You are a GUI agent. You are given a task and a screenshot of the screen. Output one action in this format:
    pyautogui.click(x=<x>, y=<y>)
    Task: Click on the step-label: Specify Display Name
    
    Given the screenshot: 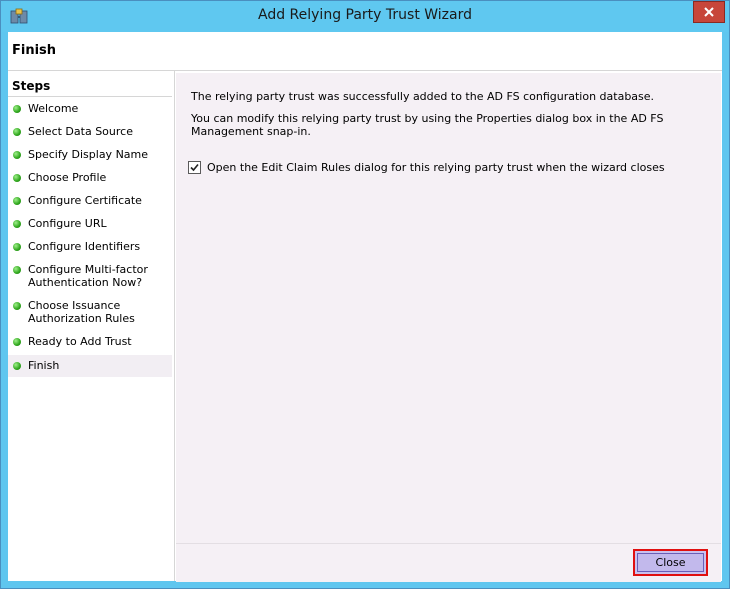 What is the action you would take?
    pyautogui.click(x=88, y=154)
    